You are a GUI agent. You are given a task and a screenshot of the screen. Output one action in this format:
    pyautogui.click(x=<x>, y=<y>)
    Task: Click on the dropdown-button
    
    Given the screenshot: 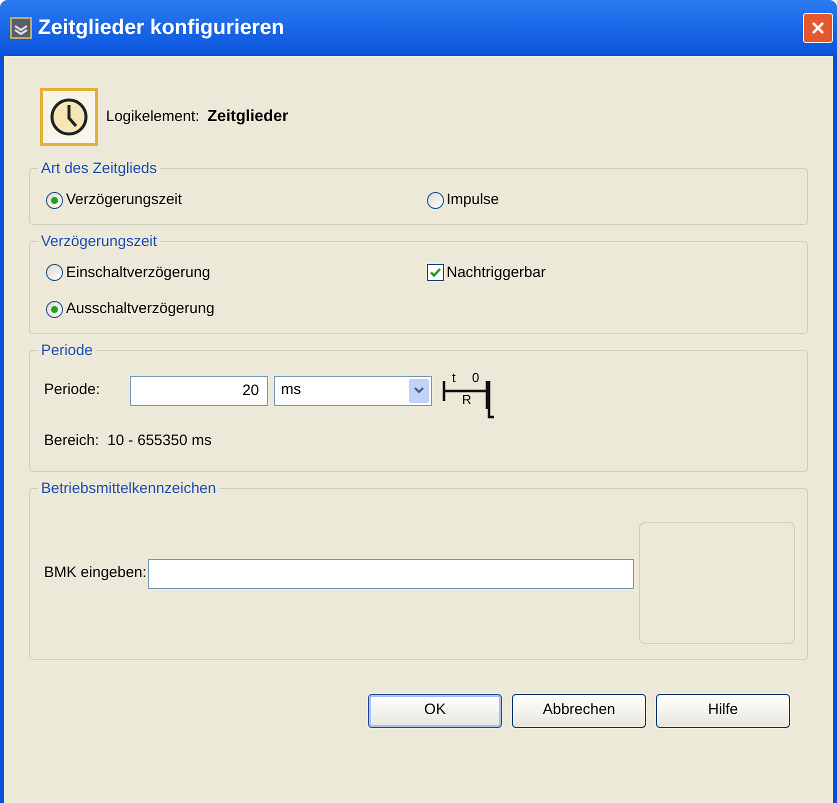 What is the action you would take?
    pyautogui.click(x=419, y=390)
    